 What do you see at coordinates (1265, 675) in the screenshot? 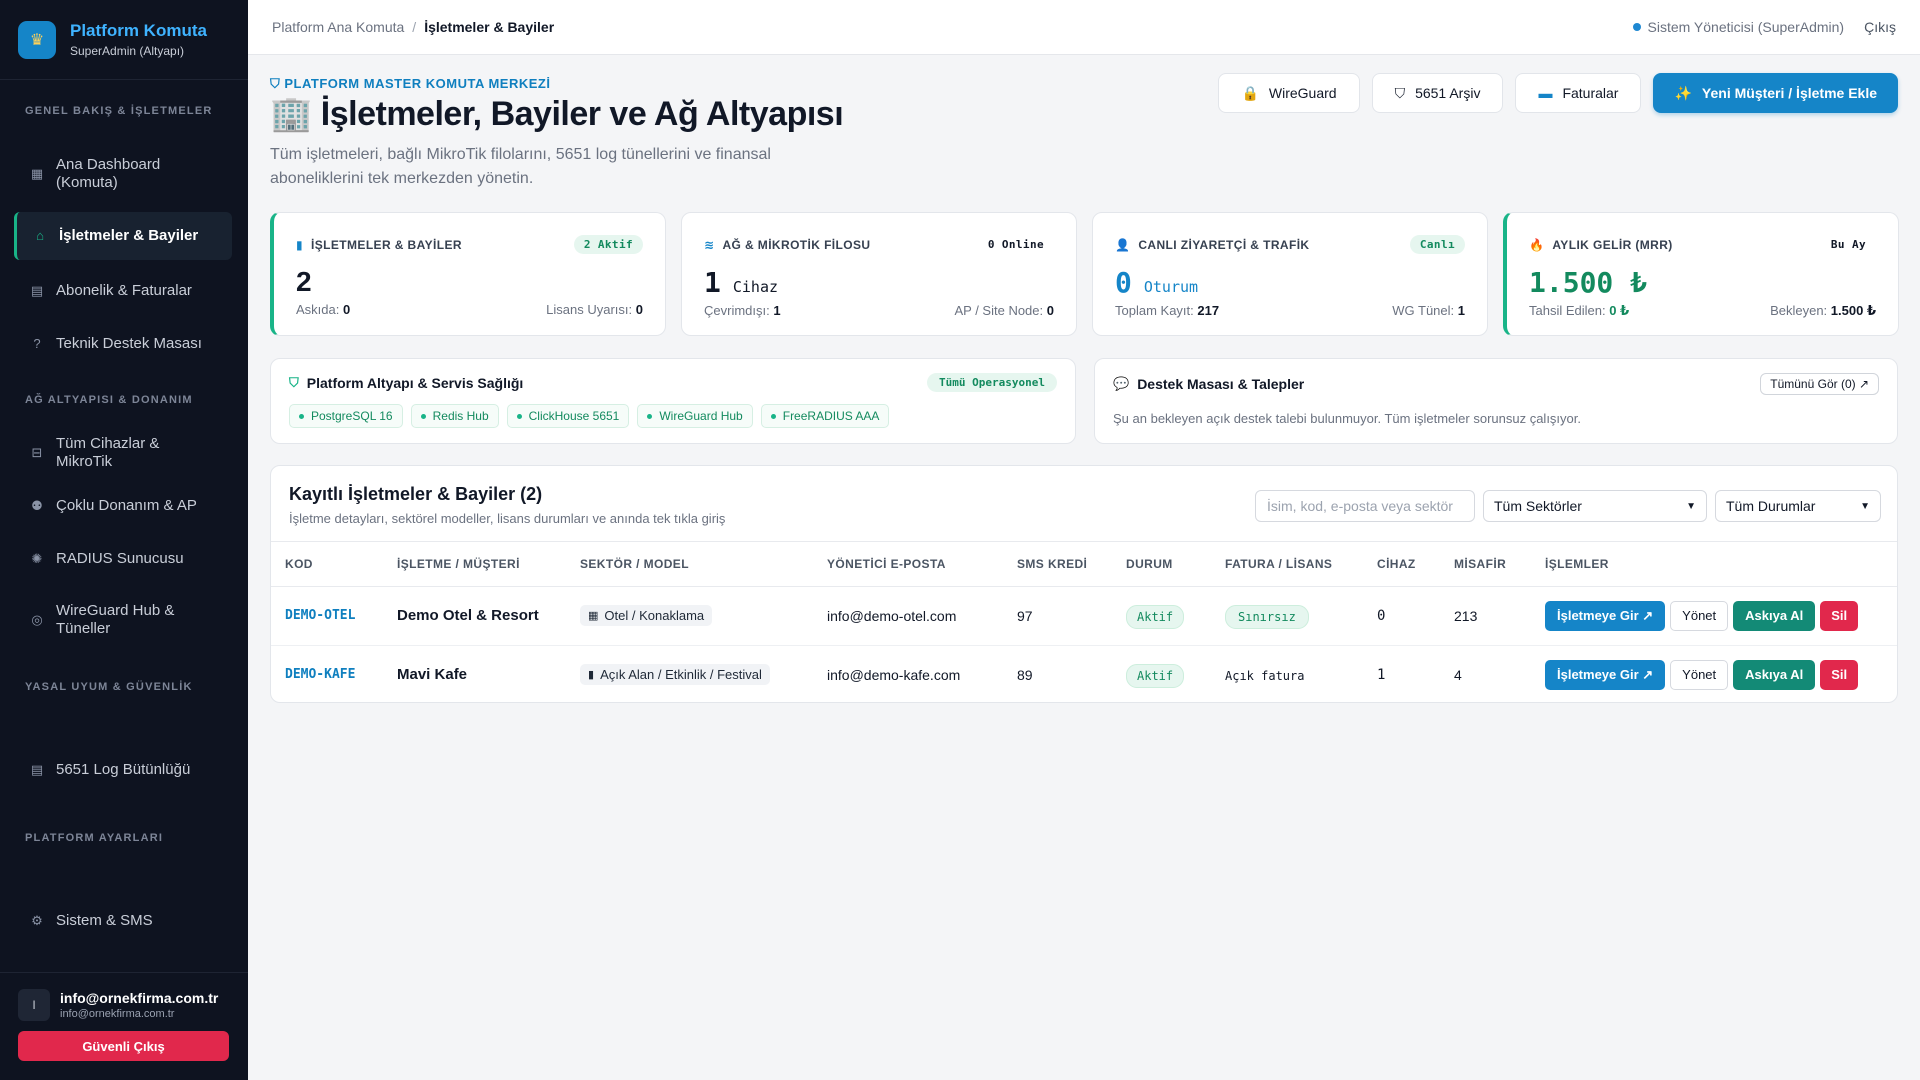
I see `license-text: Açık fatura` at bounding box center [1265, 675].